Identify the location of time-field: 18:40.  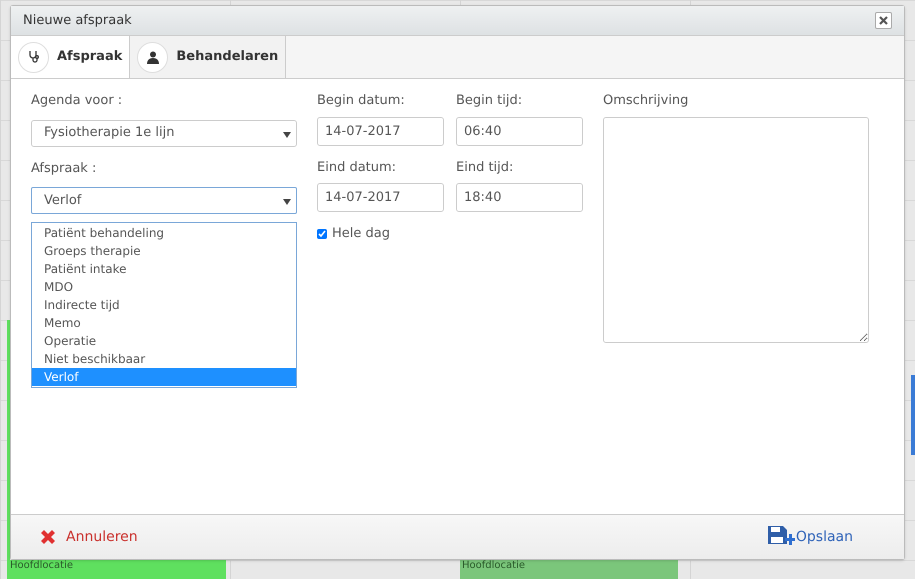
(519, 197).